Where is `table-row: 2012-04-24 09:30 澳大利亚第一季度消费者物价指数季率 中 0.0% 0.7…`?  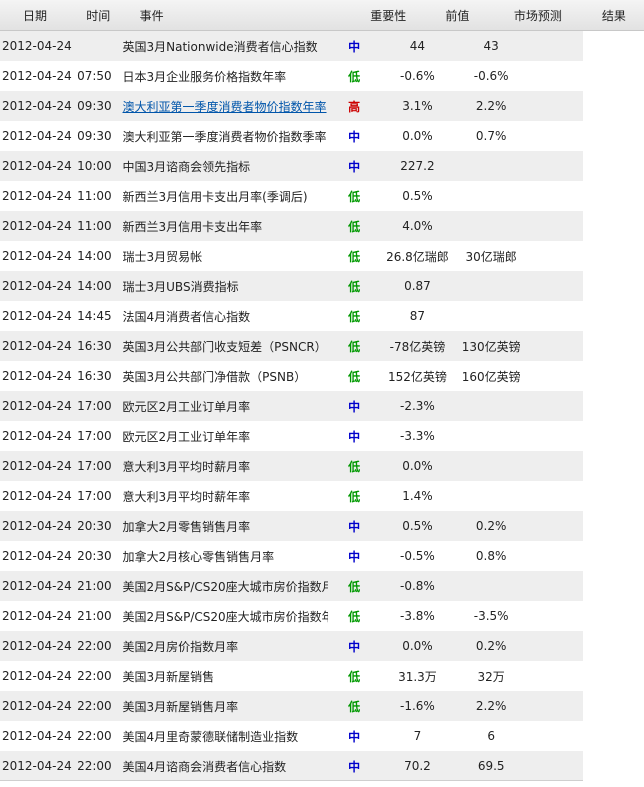
table-row: 2012-04-24 09:30 澳大利亚第一季度消费者物价指数季率 中 0.0% 0.7… is located at coordinates (291, 136).